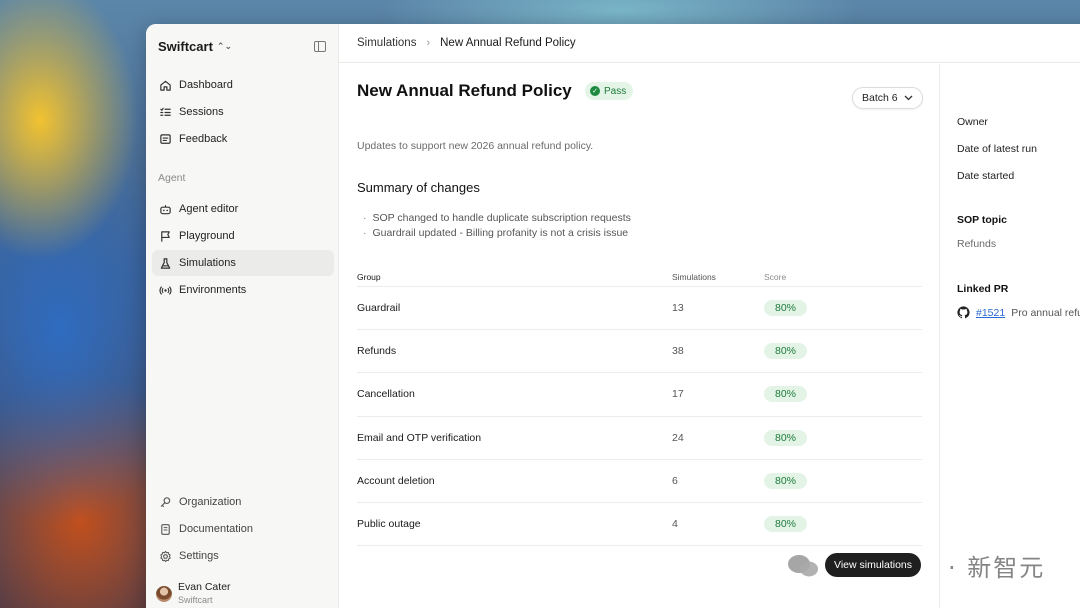 This screenshot has width=1080, height=608. I want to click on sidebar-item-label: Simulations, so click(207, 263).